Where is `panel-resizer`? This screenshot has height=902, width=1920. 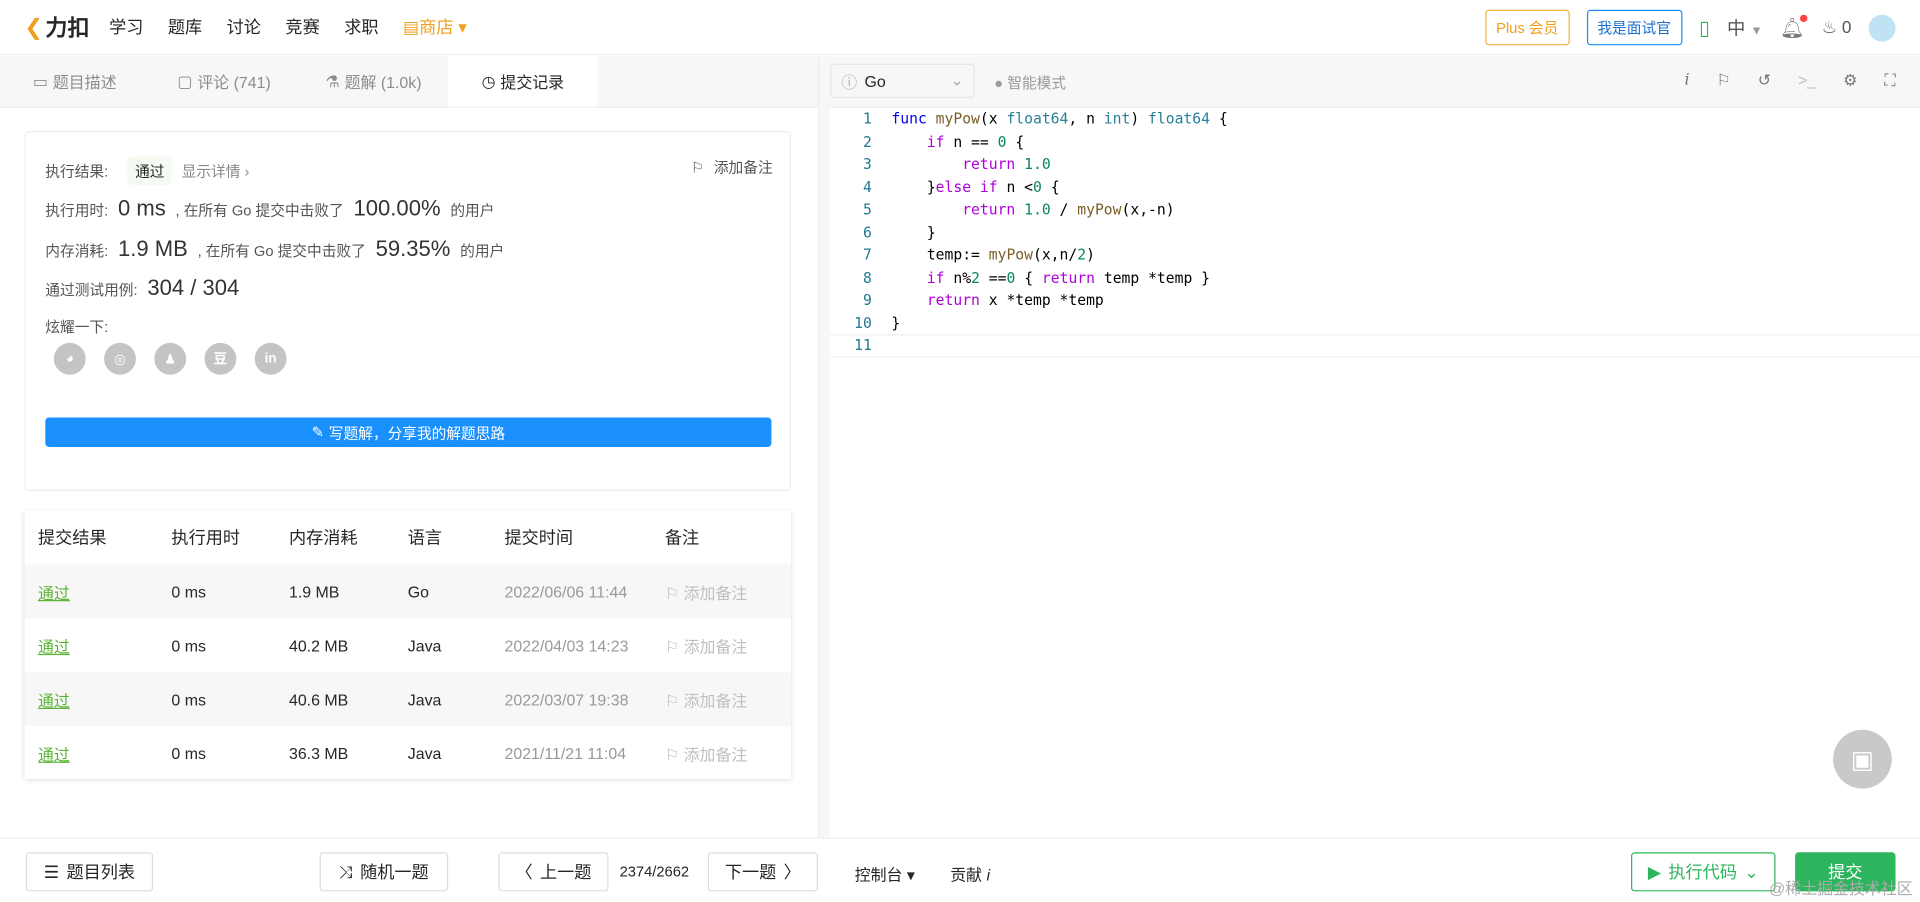
panel-resizer is located at coordinates (824, 447).